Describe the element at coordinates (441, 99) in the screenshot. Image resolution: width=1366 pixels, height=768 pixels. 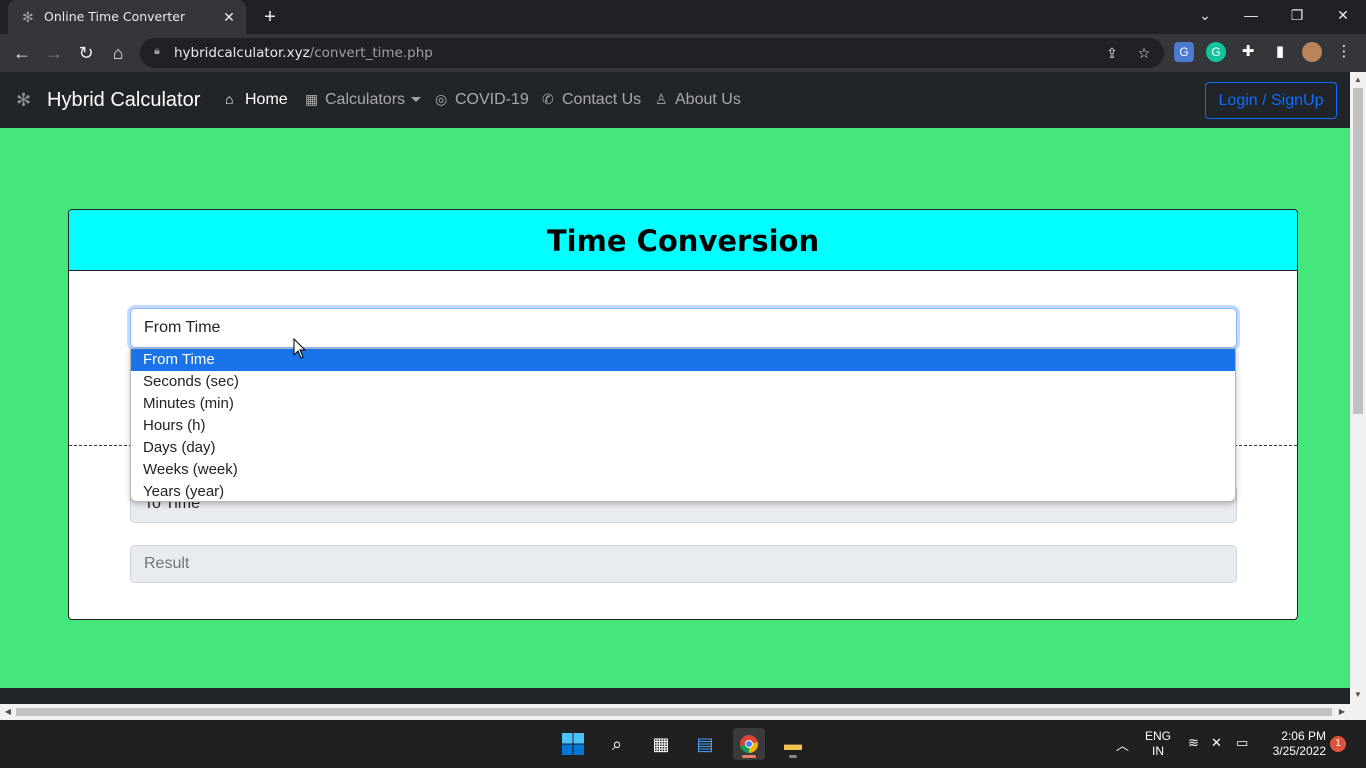
I see `virus-icon: ◎` at that location.